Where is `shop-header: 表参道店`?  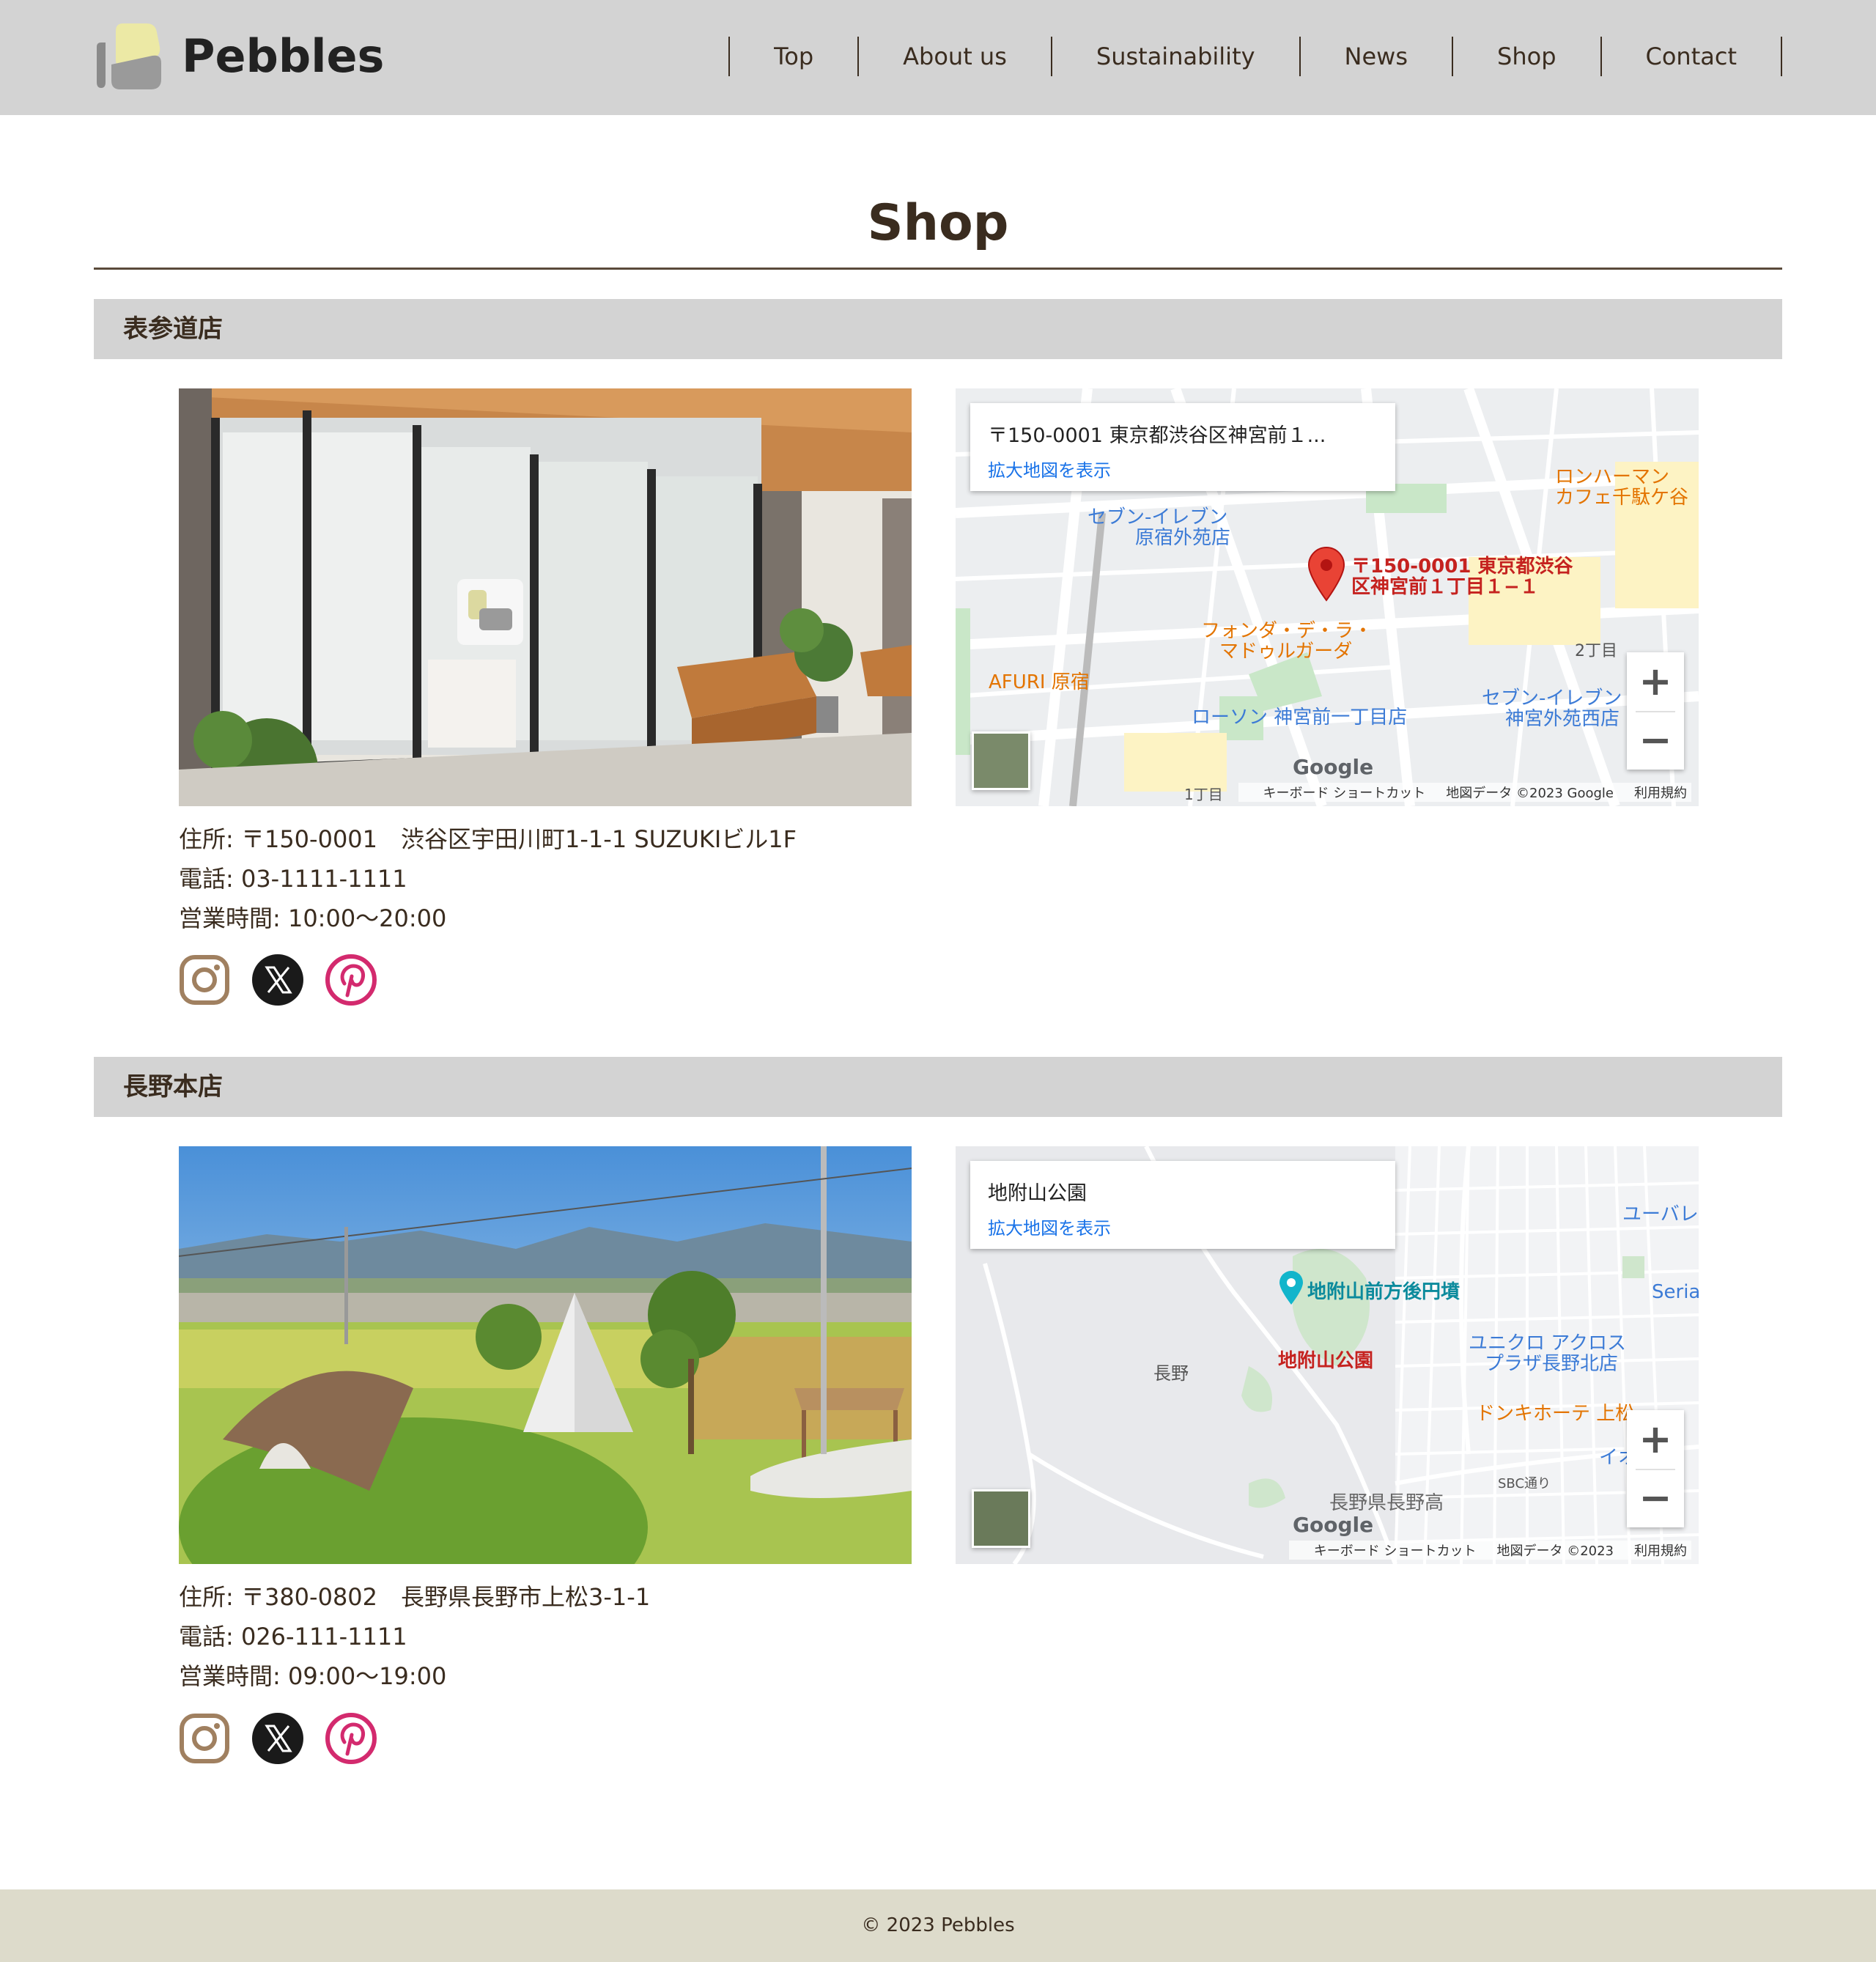
shop-header: 表参道店 is located at coordinates (938, 329).